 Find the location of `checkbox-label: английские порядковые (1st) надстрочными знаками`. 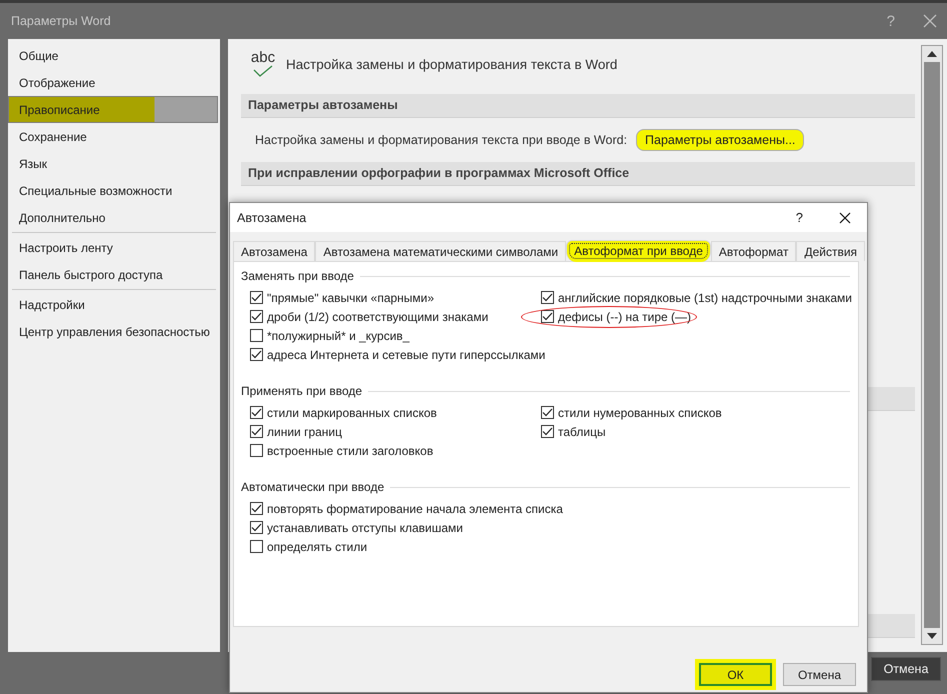

checkbox-label: английские порядковые (1st) надстрочными знаками is located at coordinates (705, 297).